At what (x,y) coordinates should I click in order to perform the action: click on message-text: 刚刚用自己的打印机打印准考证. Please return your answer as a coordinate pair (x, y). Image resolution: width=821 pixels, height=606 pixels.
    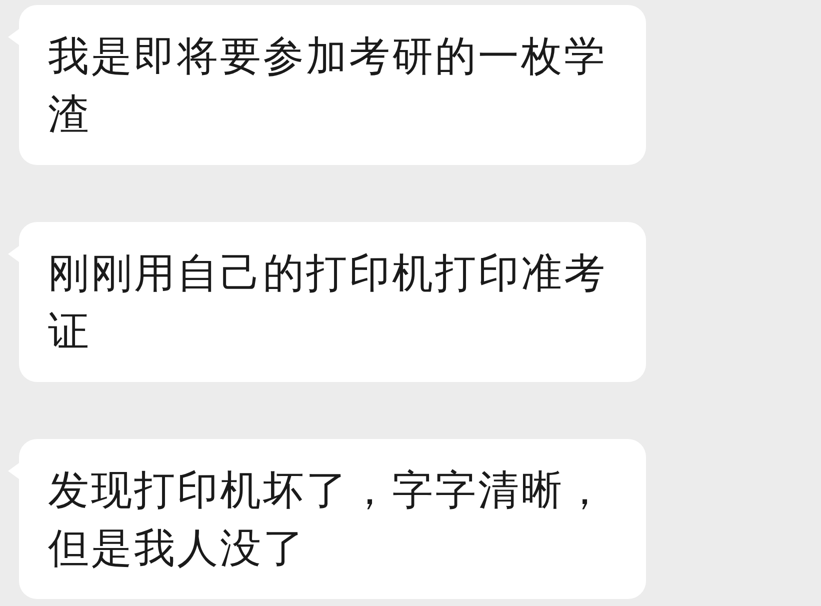
    Looking at the image, I should click on (328, 302).